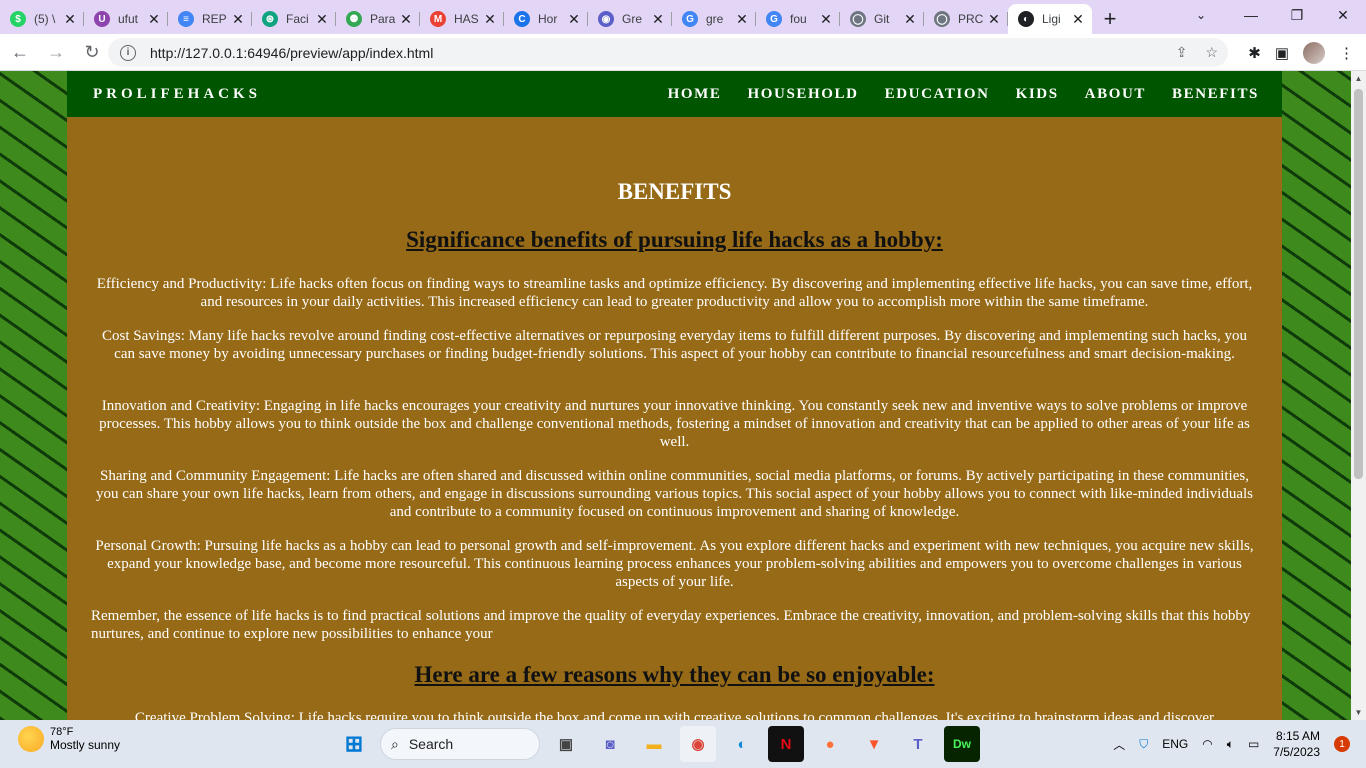  What do you see at coordinates (1119, 744) in the screenshot?
I see `show-hidden-icons-chevron-icon: ︿` at bounding box center [1119, 744].